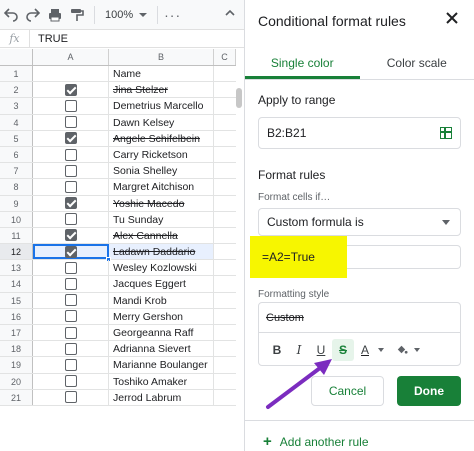 This screenshot has height=451, width=474. What do you see at coordinates (16, 187) in the screenshot?
I see `row-header: 8` at bounding box center [16, 187].